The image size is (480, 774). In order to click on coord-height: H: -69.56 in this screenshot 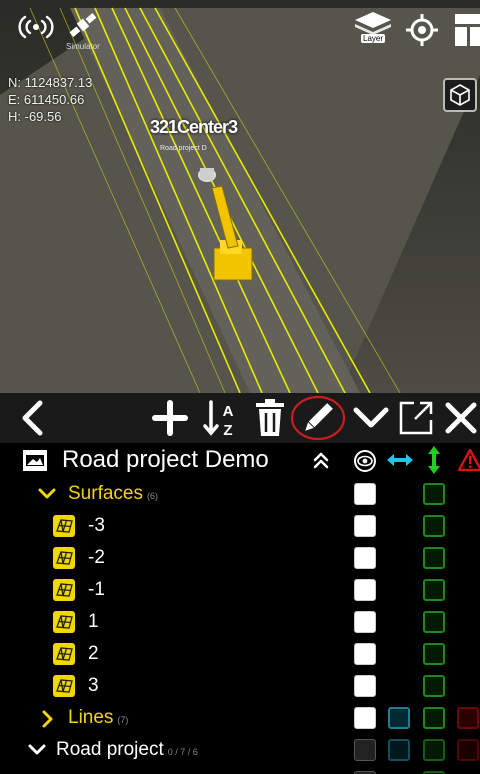, I will do `click(35, 116)`.